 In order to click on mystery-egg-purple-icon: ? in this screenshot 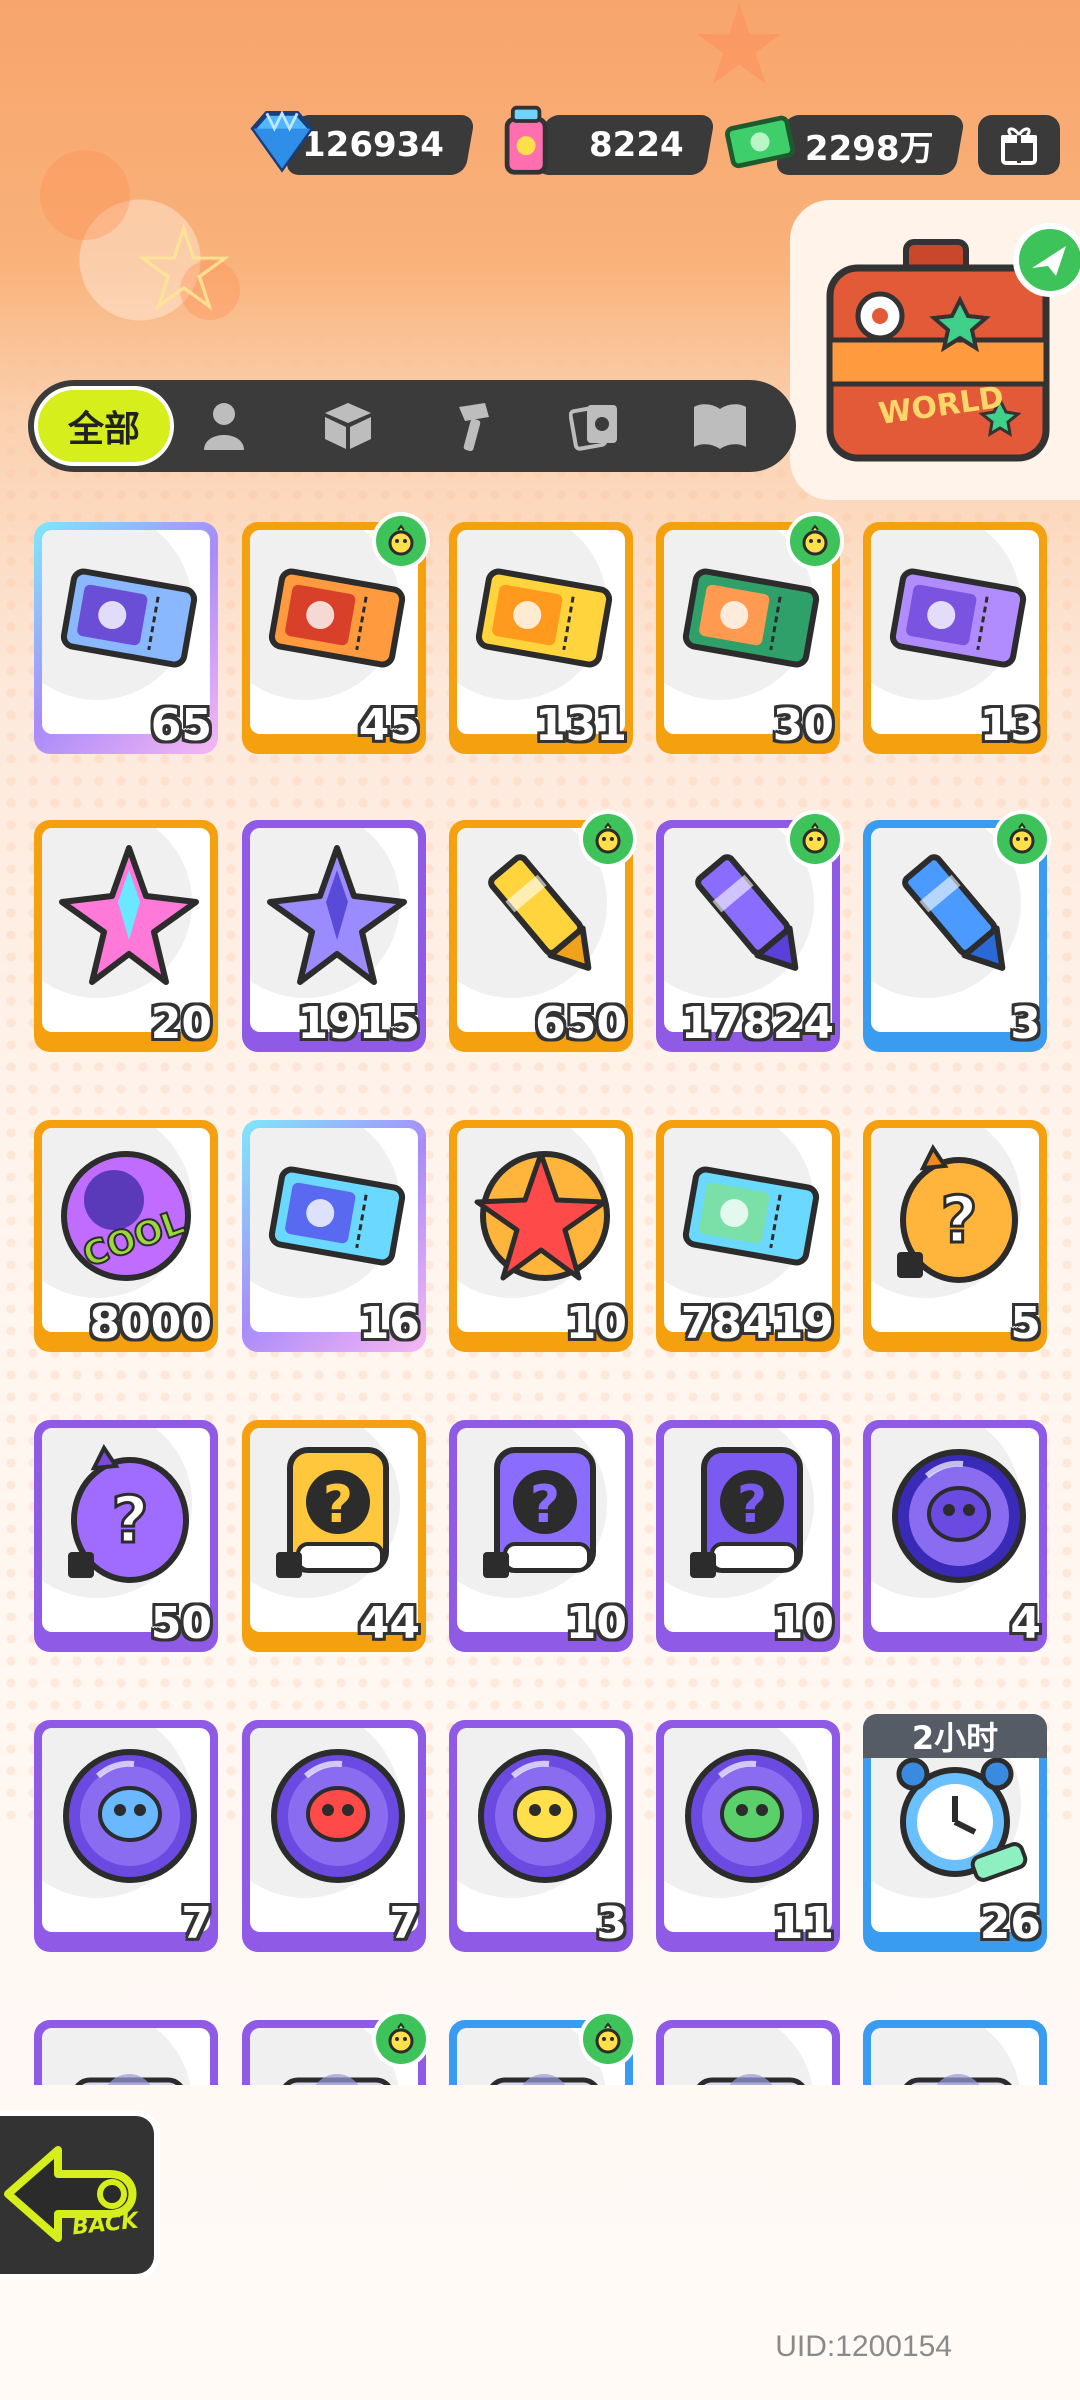, I will do `click(128, 1513)`.